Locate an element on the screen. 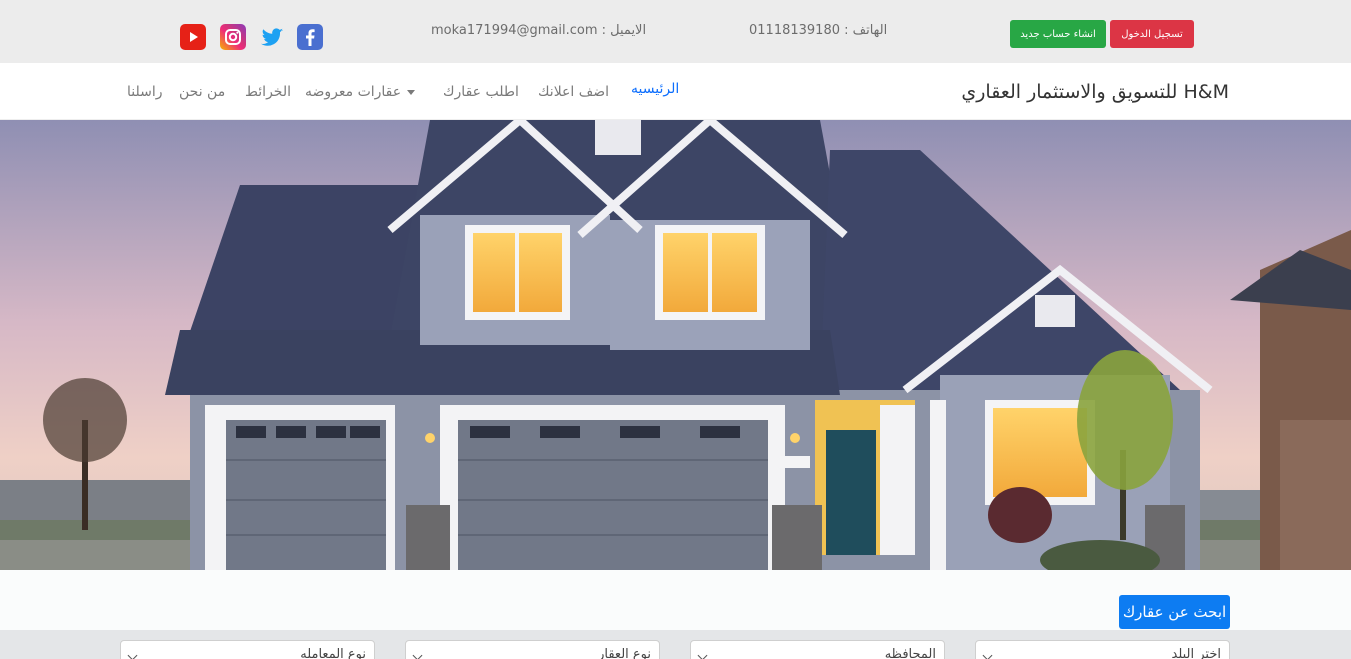  twitter-icon is located at coordinates (272, 37).